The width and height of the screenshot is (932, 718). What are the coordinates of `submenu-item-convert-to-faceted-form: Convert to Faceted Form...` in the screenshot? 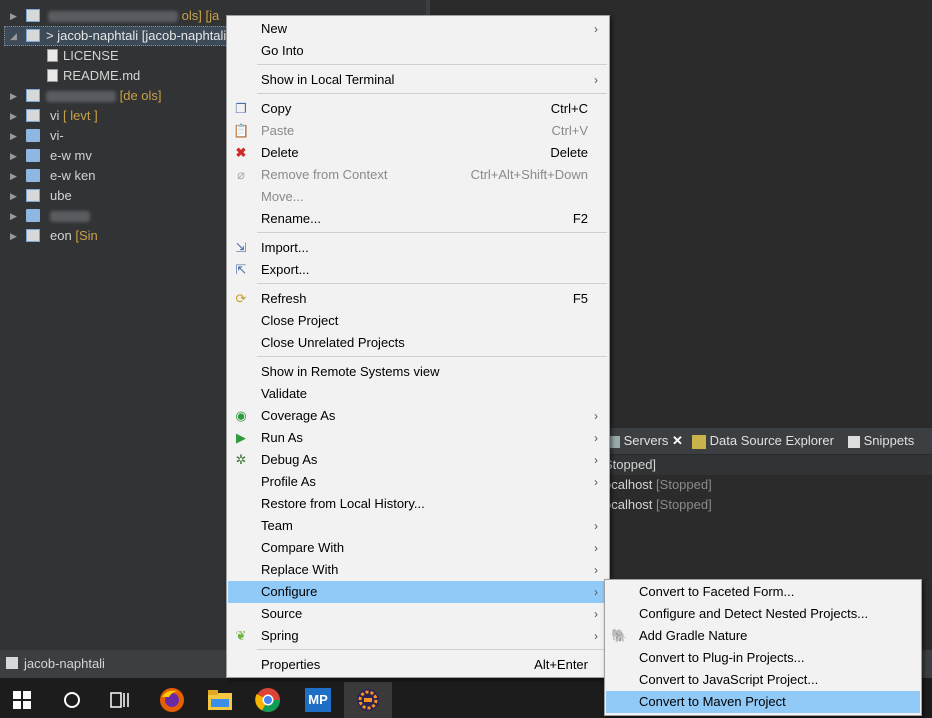 It's located at (763, 592).